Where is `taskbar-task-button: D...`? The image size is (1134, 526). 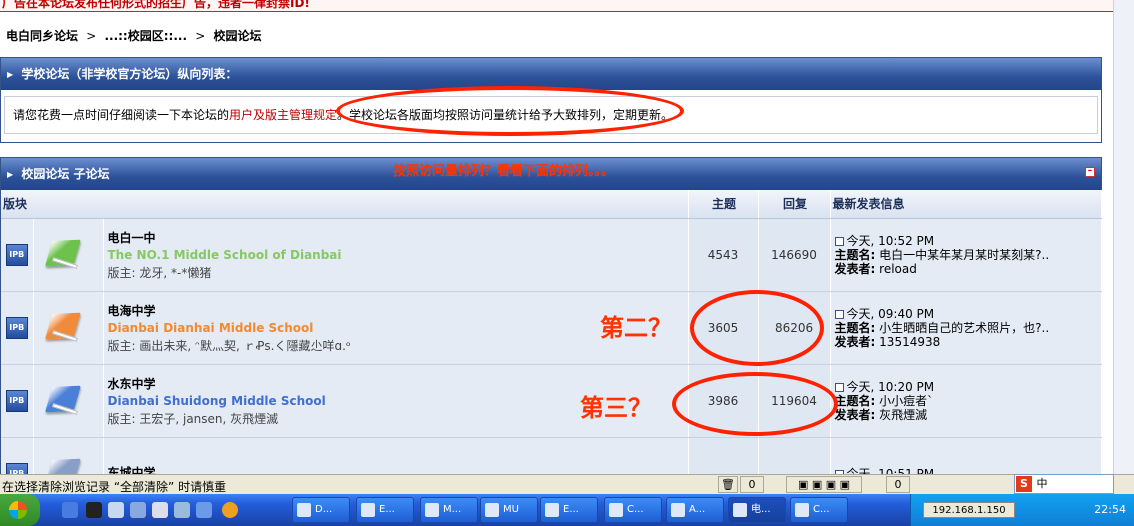 taskbar-task-button: D... is located at coordinates (321, 510).